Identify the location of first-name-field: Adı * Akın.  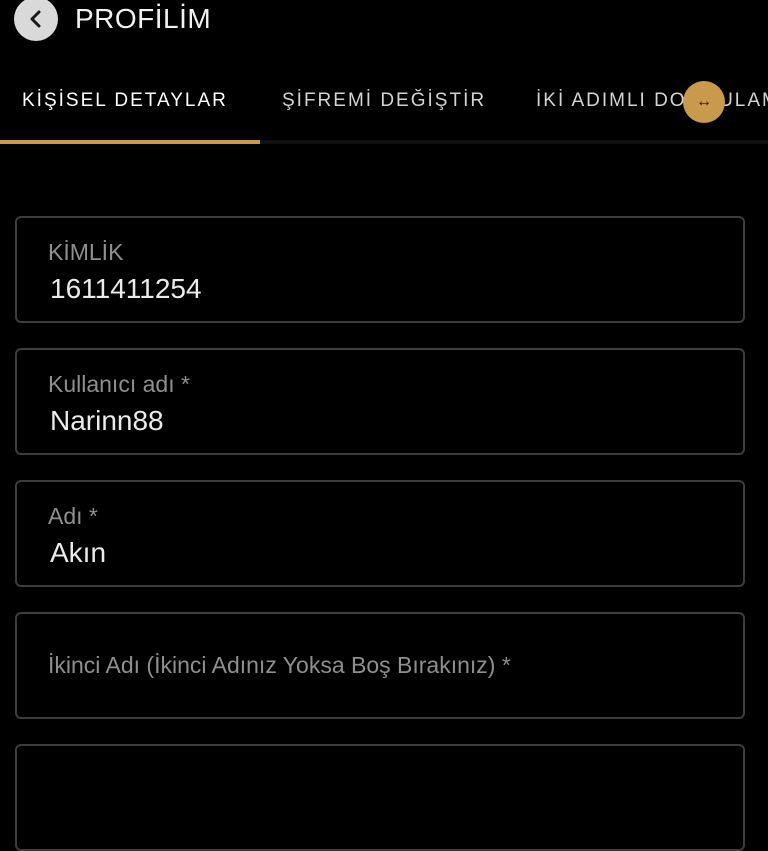
(380, 533).